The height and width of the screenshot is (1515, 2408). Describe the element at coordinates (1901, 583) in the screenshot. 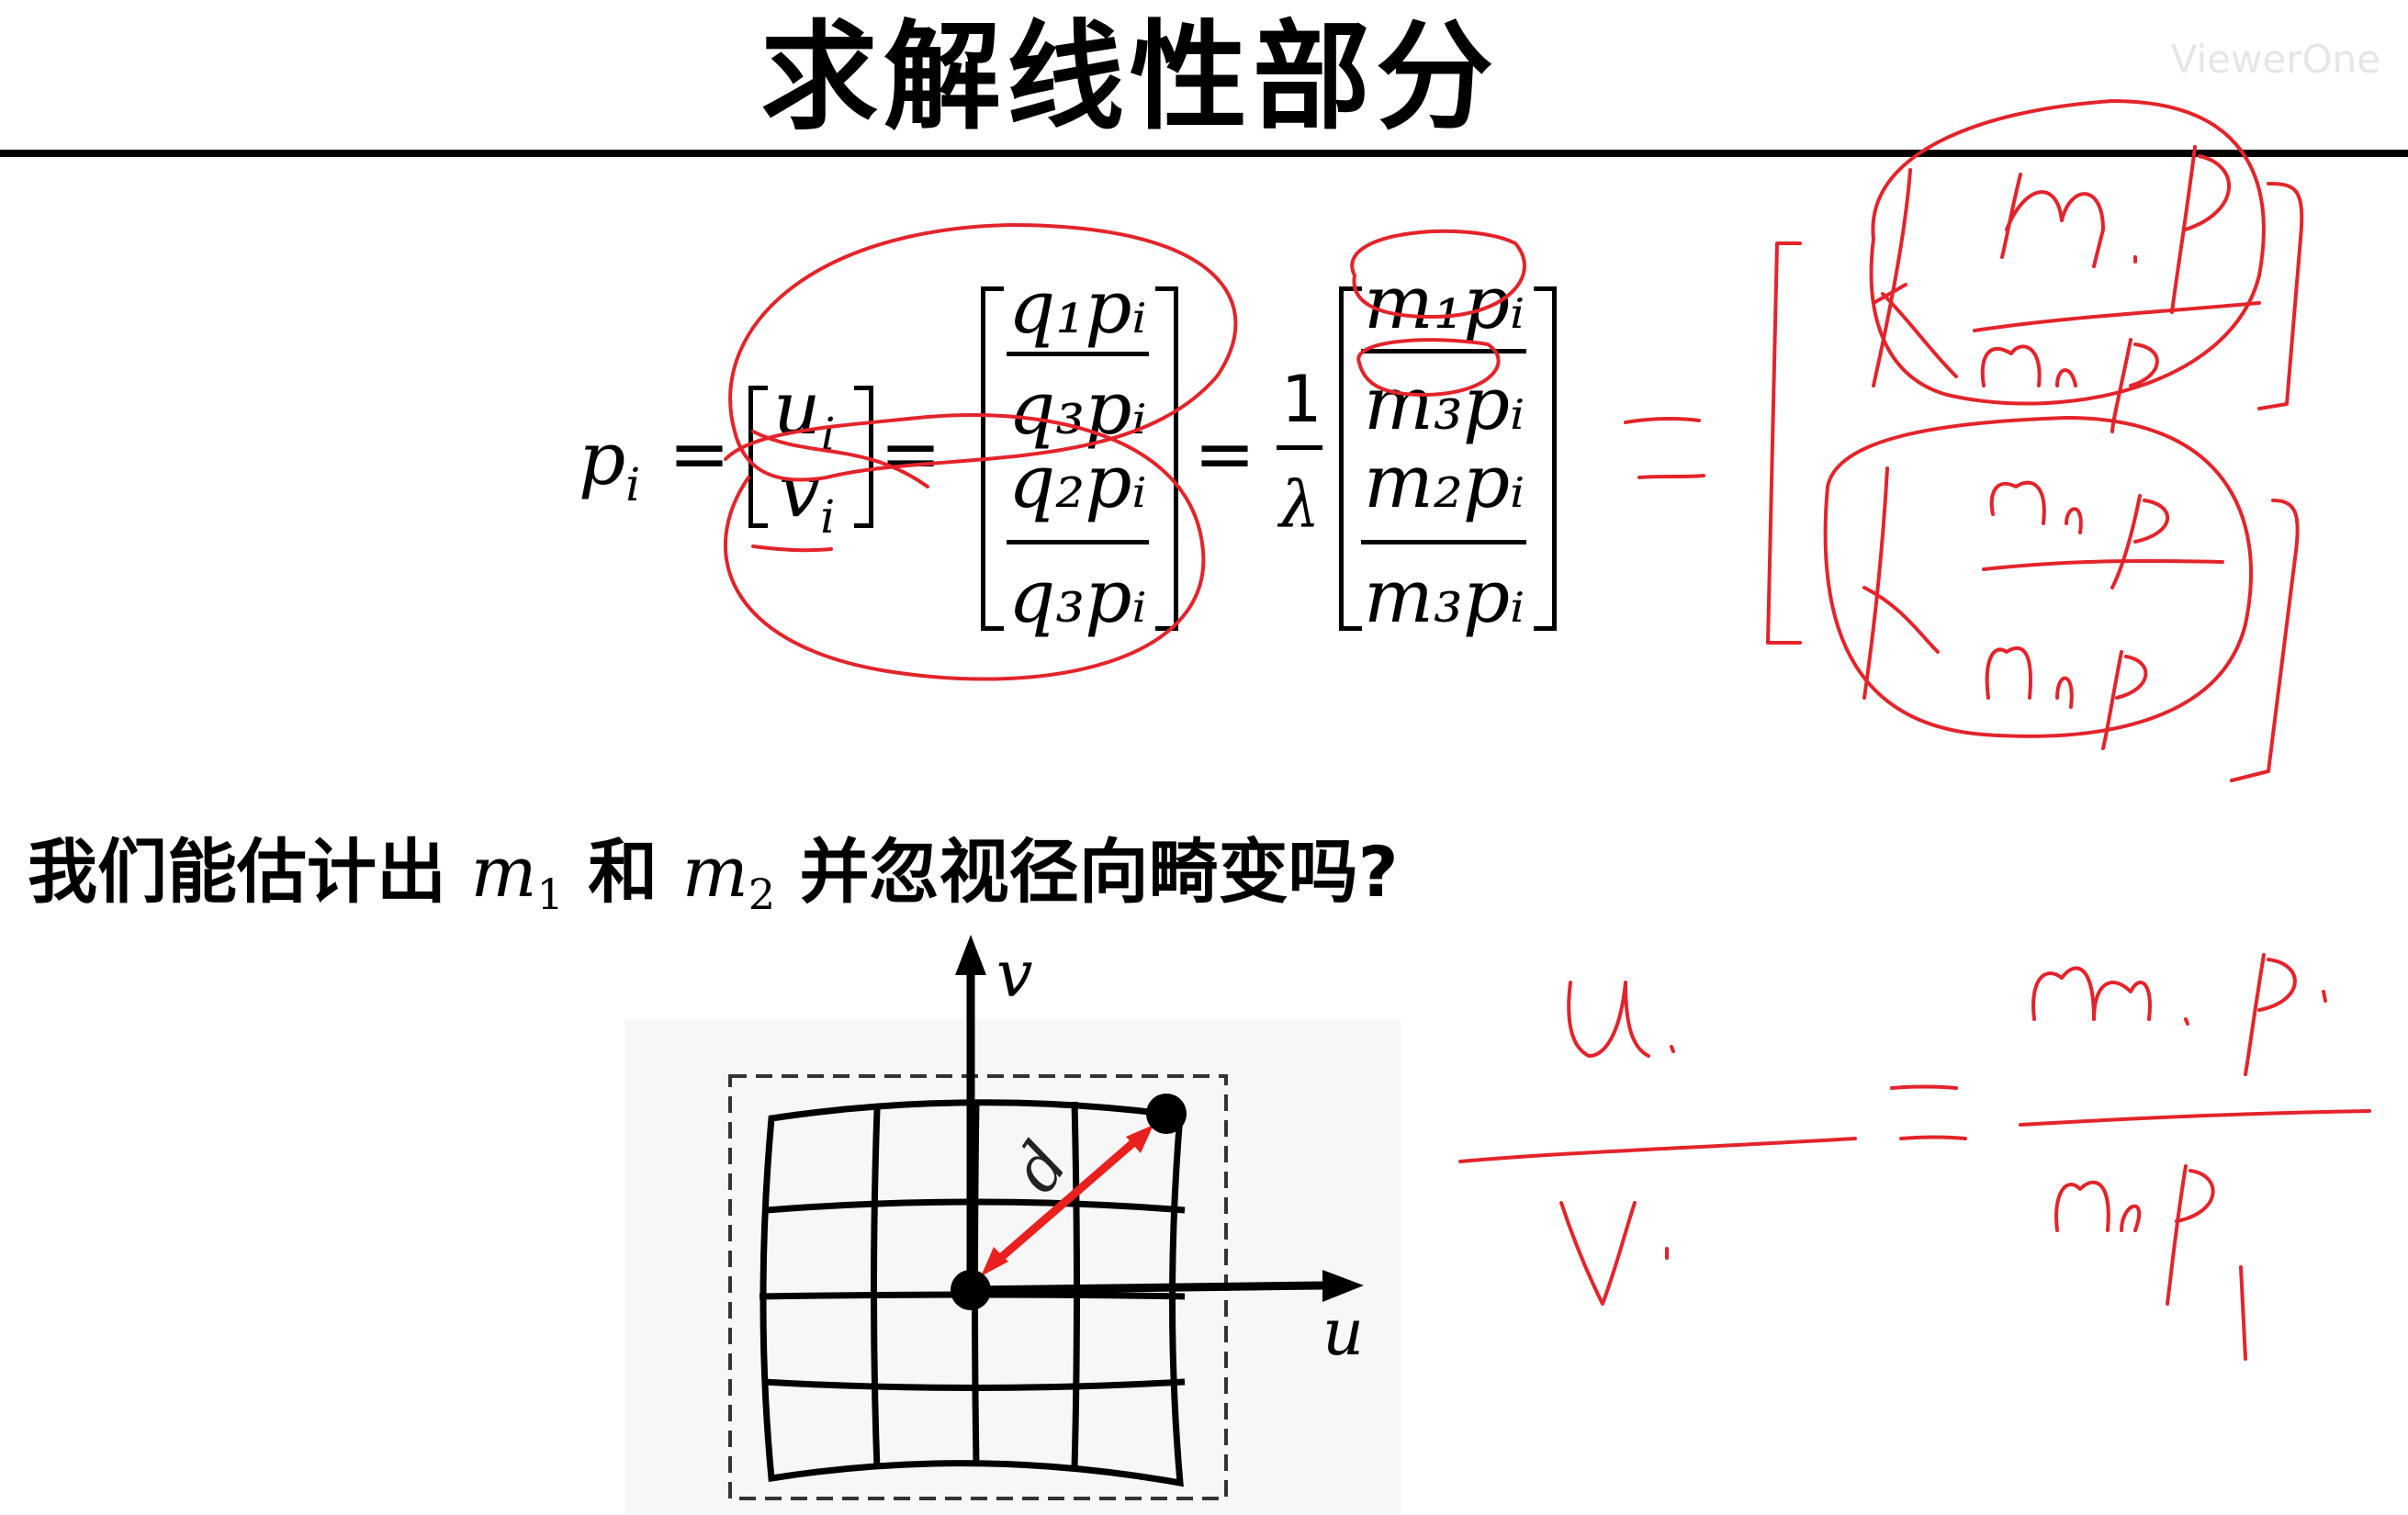

I see `ink-lambda-bottom` at that location.